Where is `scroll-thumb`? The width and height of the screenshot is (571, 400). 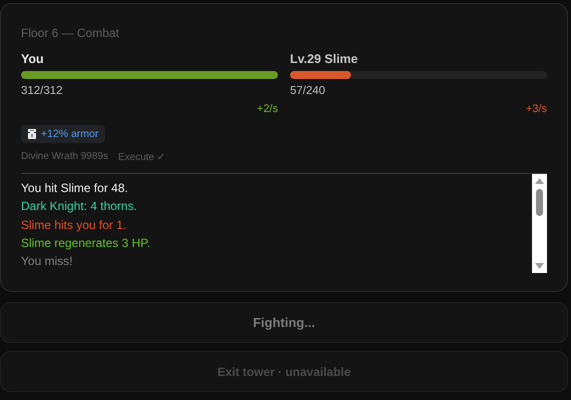 scroll-thumb is located at coordinates (539, 202).